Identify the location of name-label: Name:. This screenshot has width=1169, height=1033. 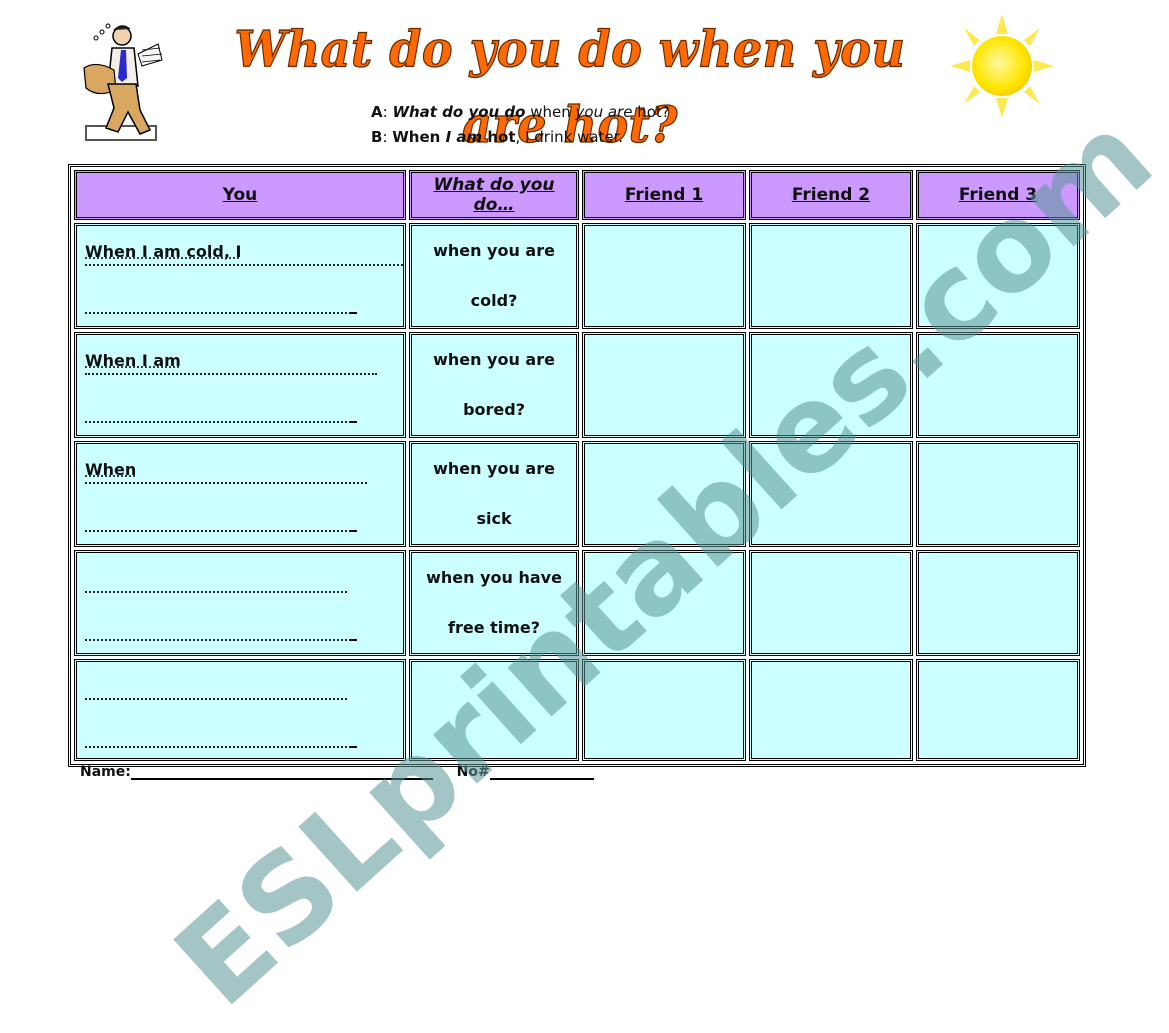
(105, 772).